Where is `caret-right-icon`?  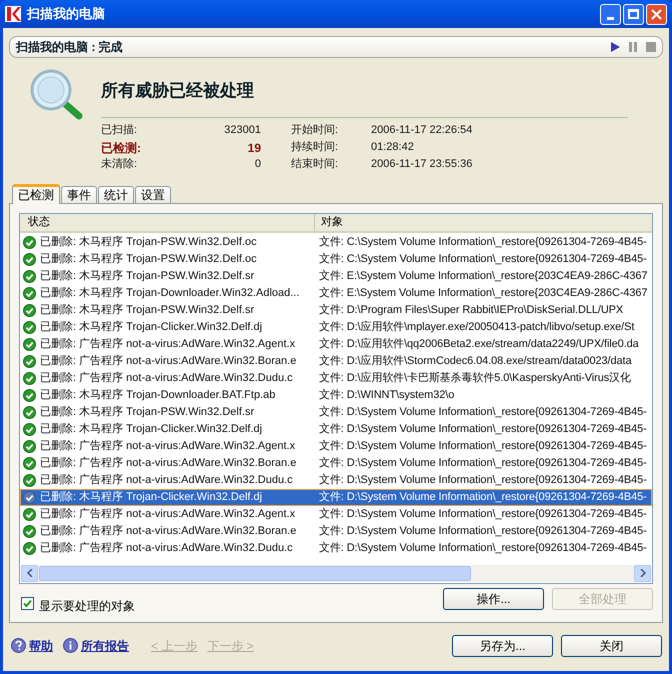
caret-right-icon is located at coordinates (643, 573).